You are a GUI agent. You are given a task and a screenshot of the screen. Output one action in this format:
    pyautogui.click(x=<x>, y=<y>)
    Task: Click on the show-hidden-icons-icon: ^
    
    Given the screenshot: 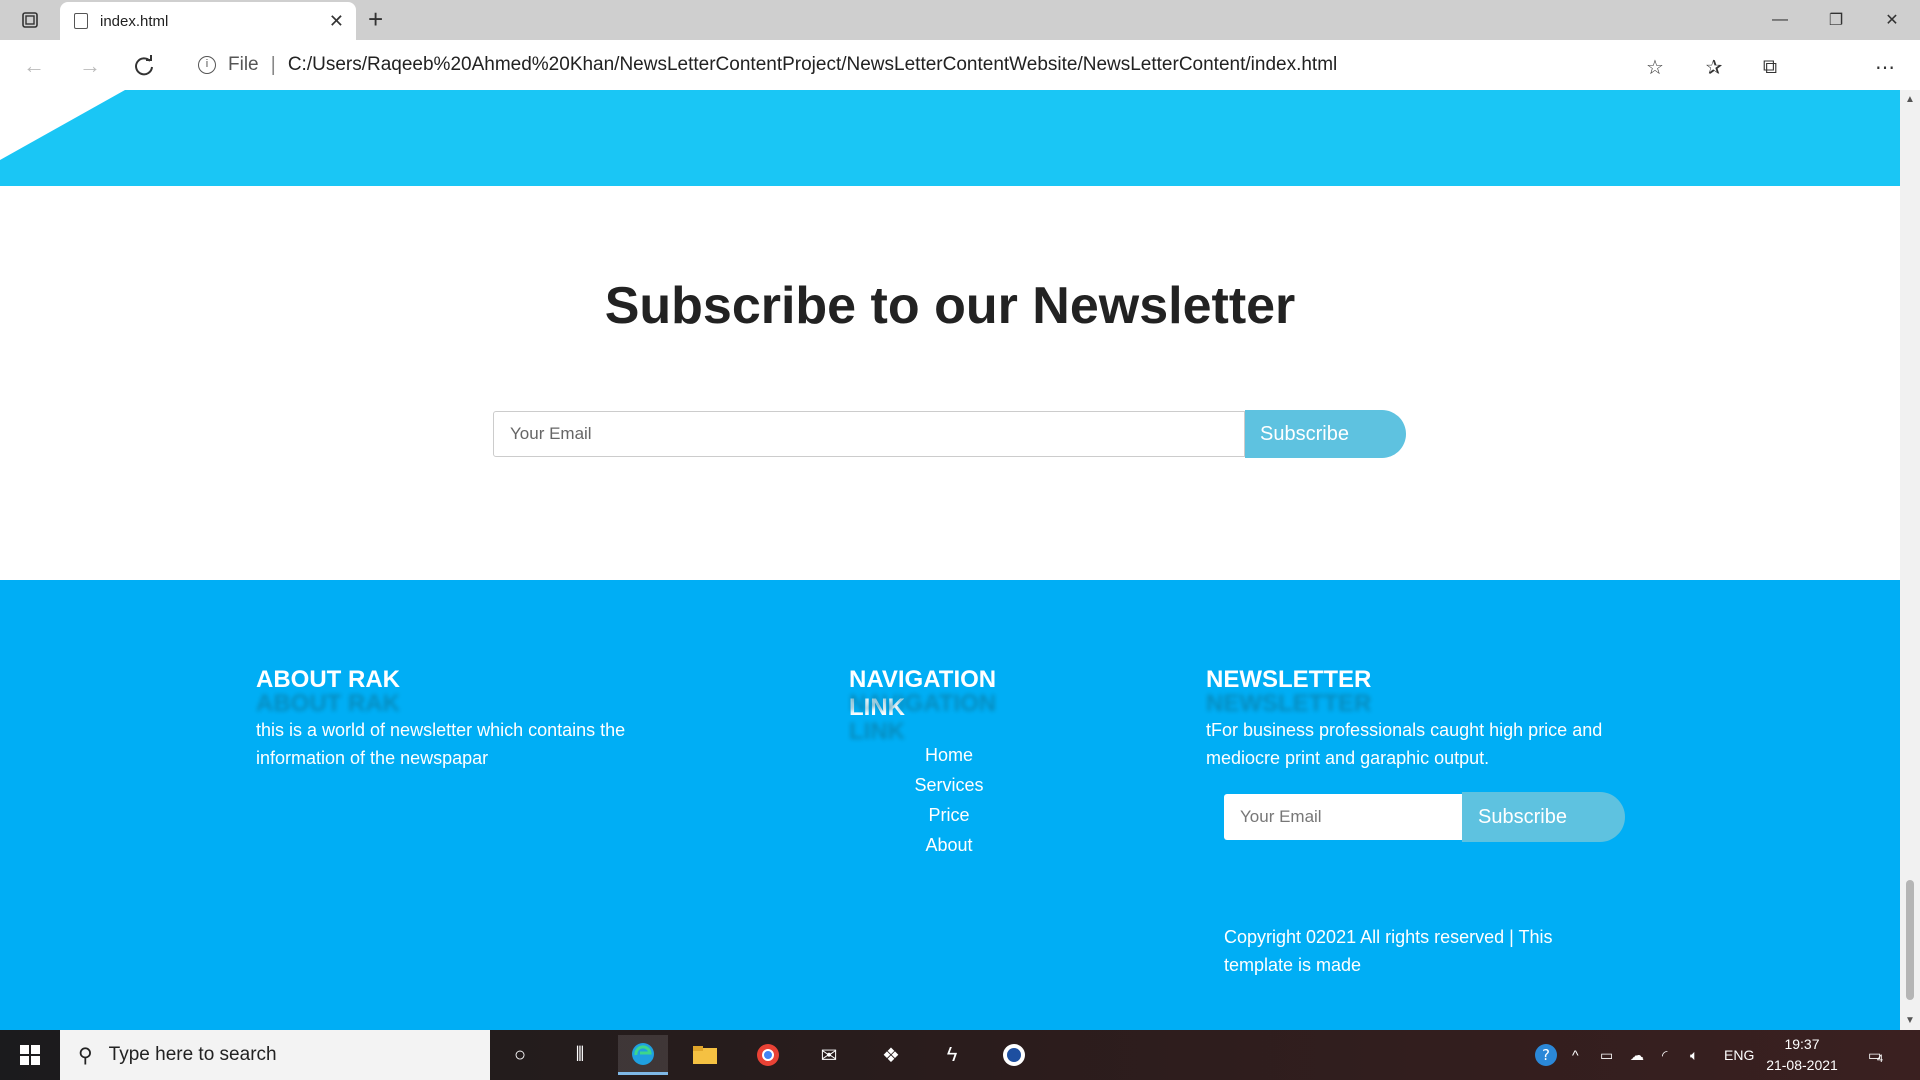 What is the action you would take?
    pyautogui.click(x=1575, y=1055)
    